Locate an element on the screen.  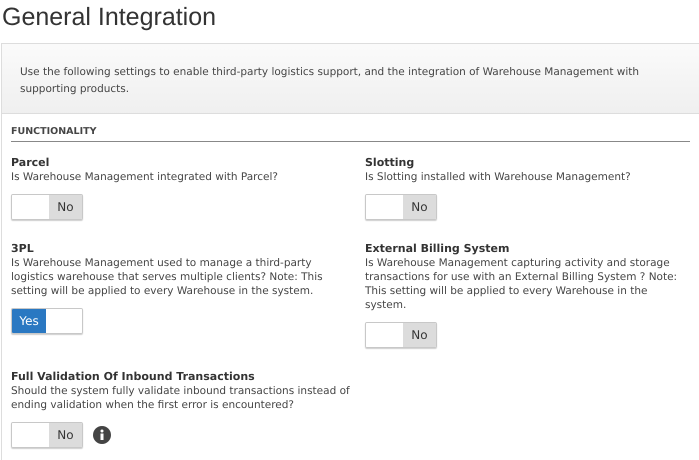
section-heading: FUNCTIONALITY is located at coordinates (53, 132).